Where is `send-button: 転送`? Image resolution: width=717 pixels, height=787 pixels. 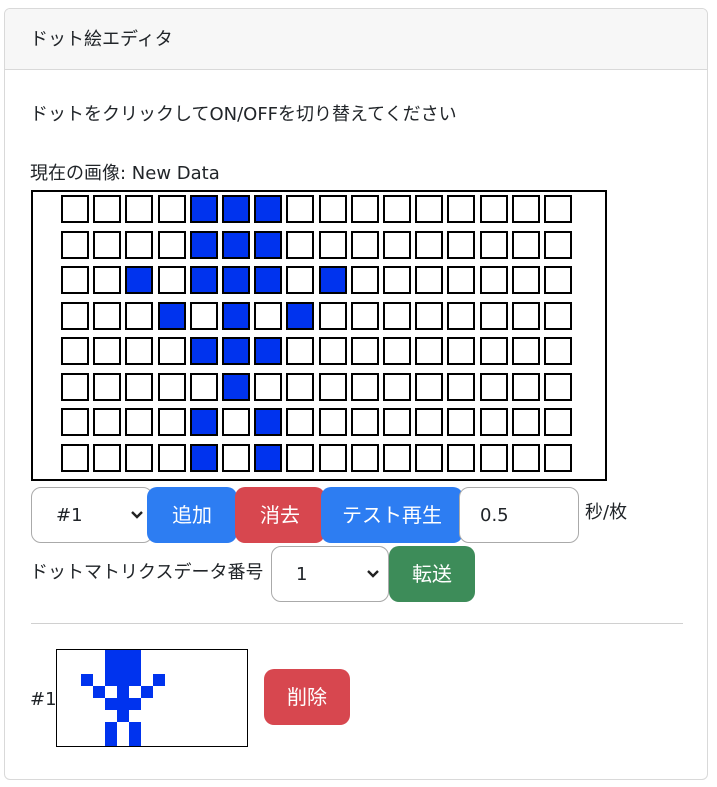 send-button: 転送 is located at coordinates (432, 574).